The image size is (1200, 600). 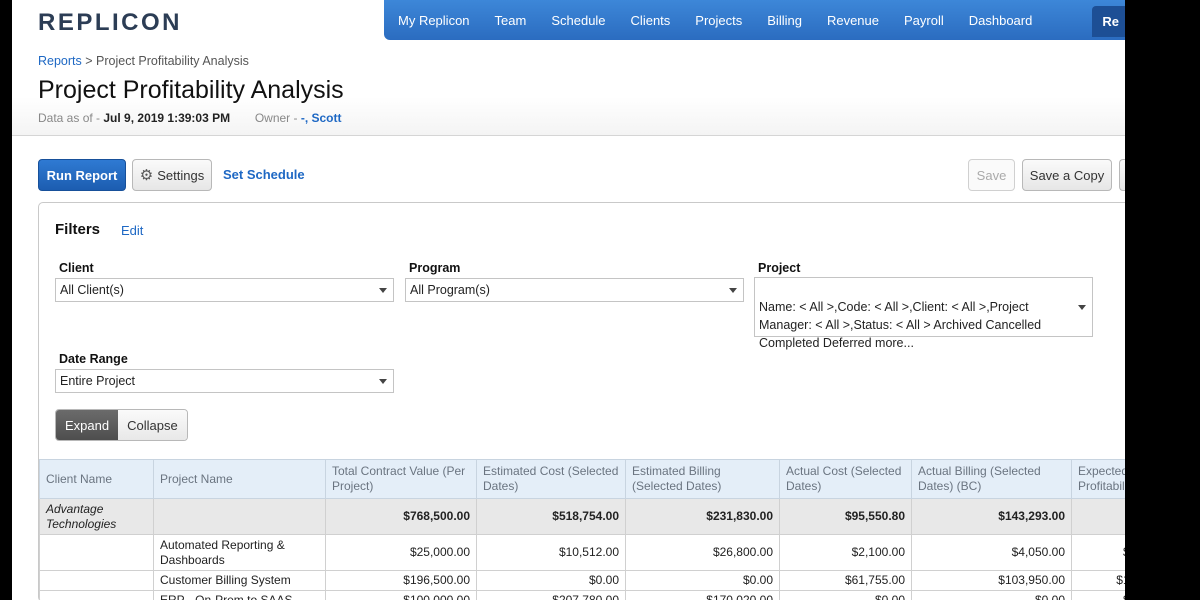 What do you see at coordinates (651, 20) in the screenshot?
I see `nav-clients: Clients` at bounding box center [651, 20].